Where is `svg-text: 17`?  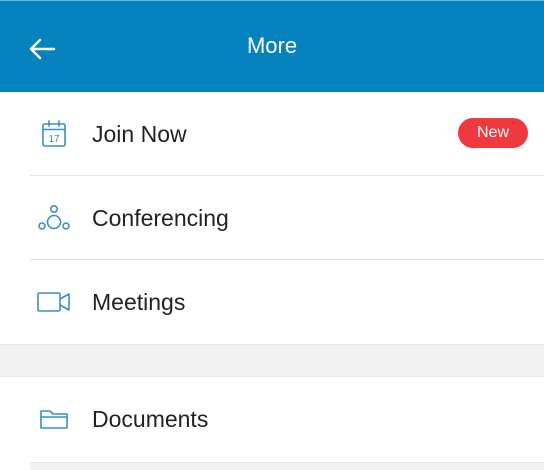 svg-text: 17 is located at coordinates (54, 139).